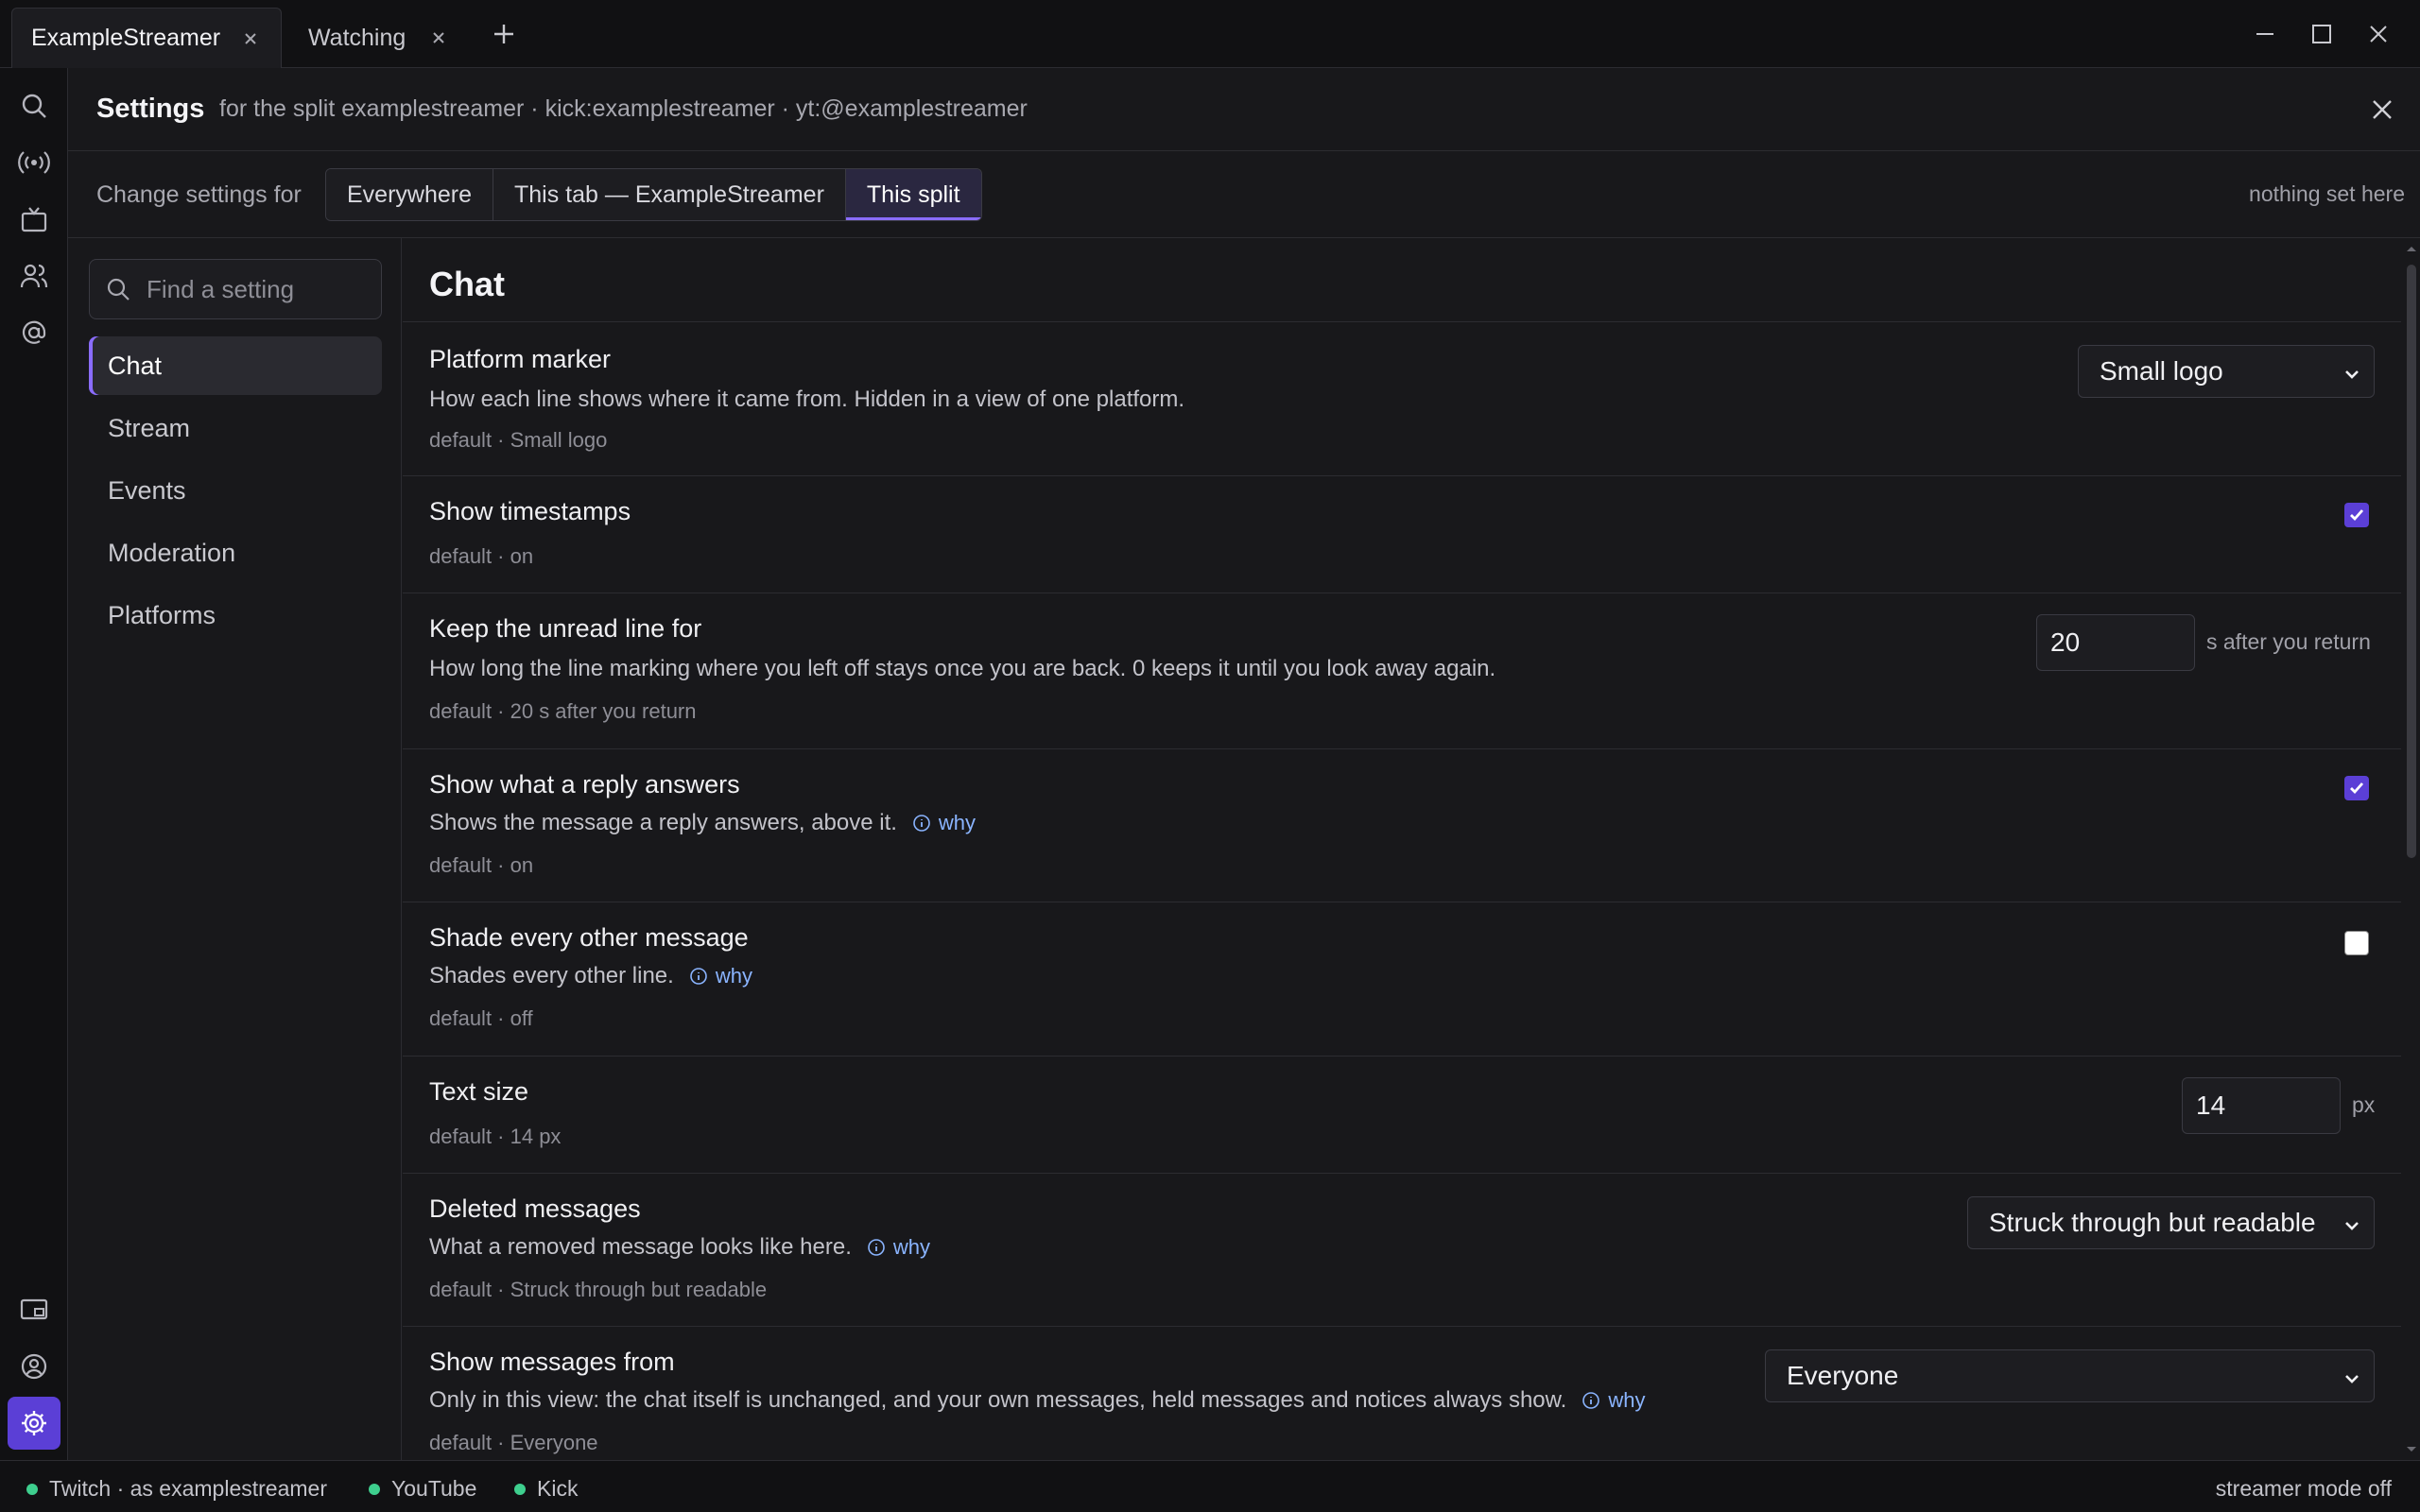 The width and height of the screenshot is (2420, 1512). I want to click on rail-live-button, so click(34, 162).